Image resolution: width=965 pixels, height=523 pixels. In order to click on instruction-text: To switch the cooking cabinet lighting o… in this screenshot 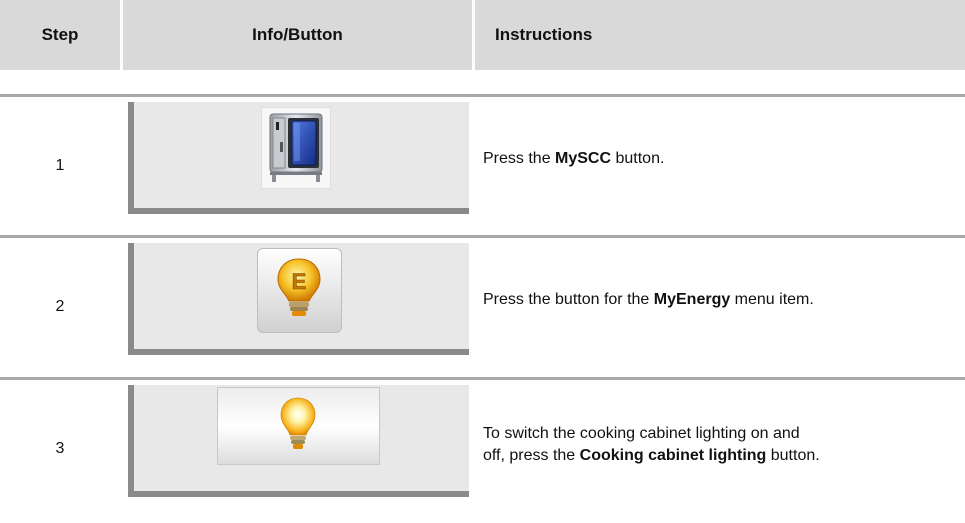, I will do `click(651, 444)`.